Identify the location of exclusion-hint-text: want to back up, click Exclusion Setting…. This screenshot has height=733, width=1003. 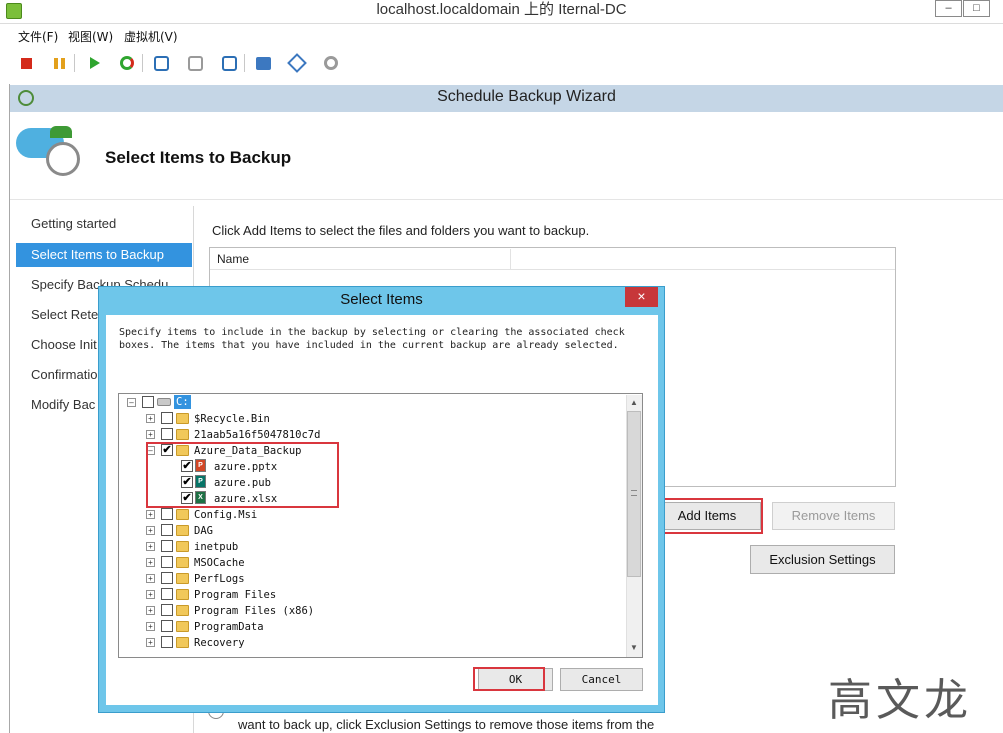
(446, 724).